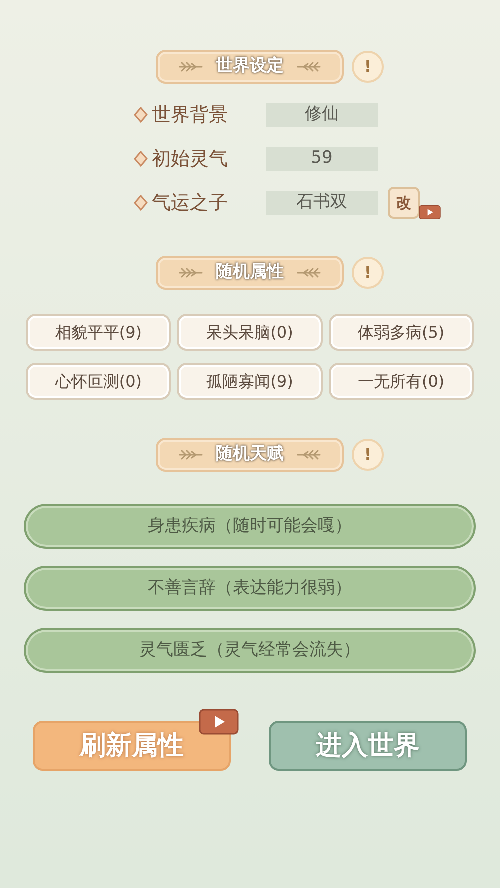 The image size is (500, 888). I want to click on setting-value: 59, so click(322, 159).